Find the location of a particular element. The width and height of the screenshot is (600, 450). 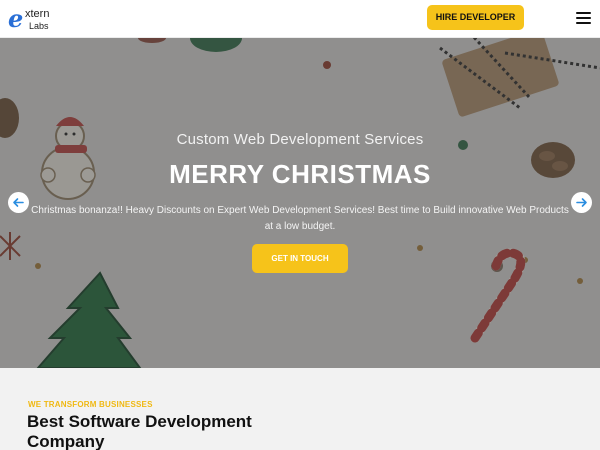

slider-prev-button is located at coordinates (18, 202).